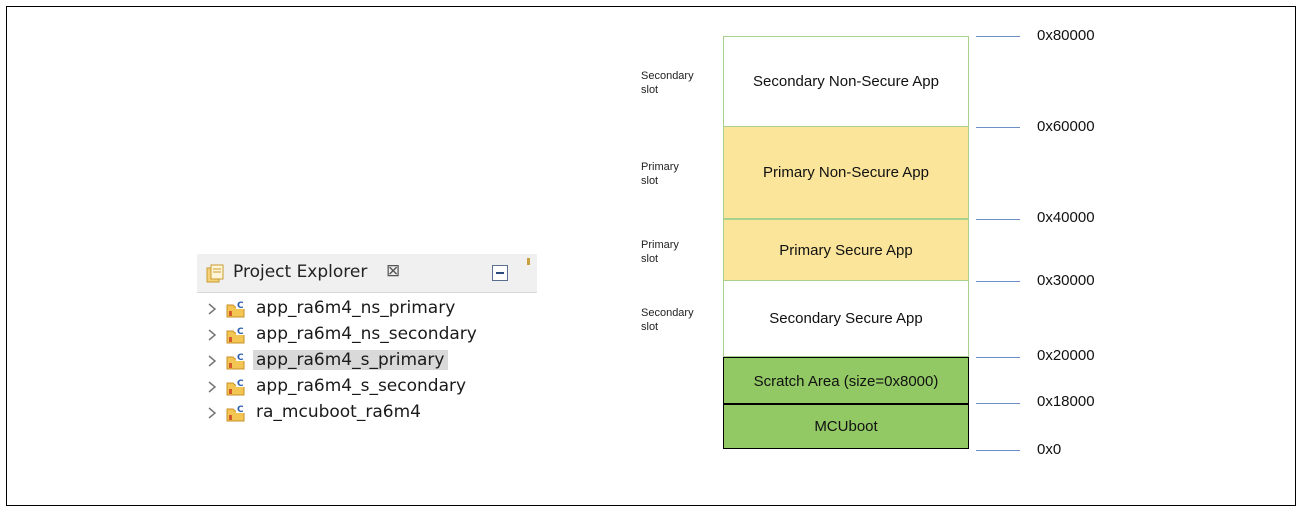  Describe the element at coordinates (1066, 35) in the screenshot. I see `address-label-0x80000: 0x80000` at that location.